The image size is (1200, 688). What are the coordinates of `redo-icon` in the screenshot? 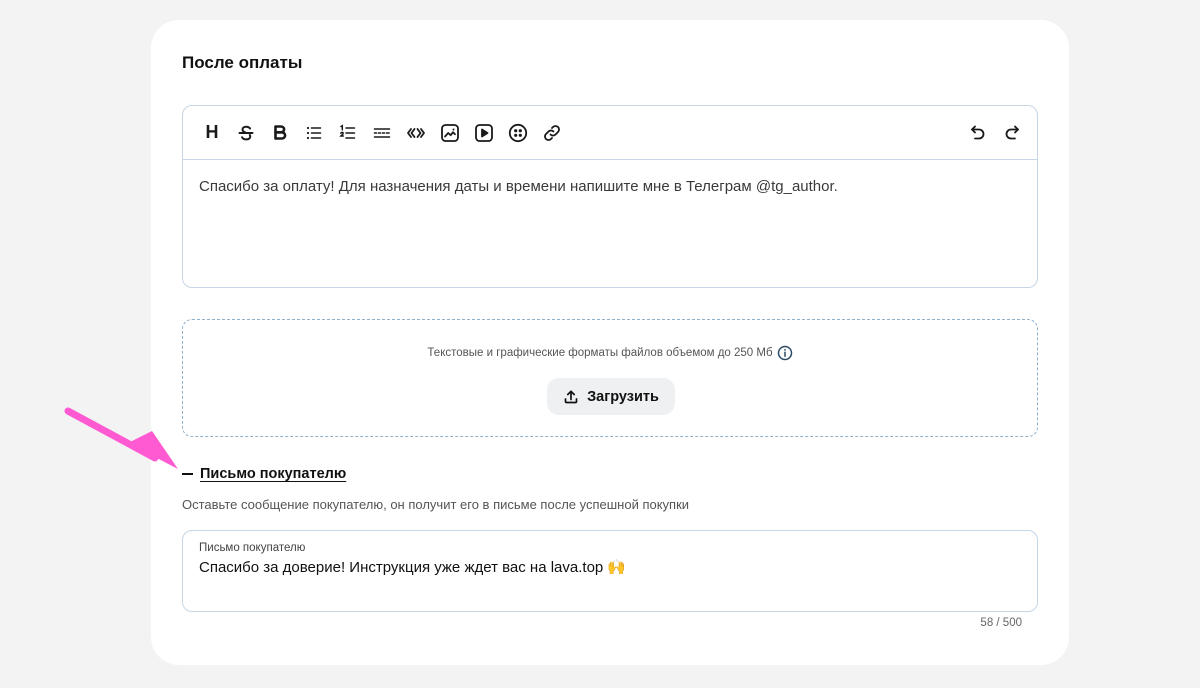 It's located at (1012, 132).